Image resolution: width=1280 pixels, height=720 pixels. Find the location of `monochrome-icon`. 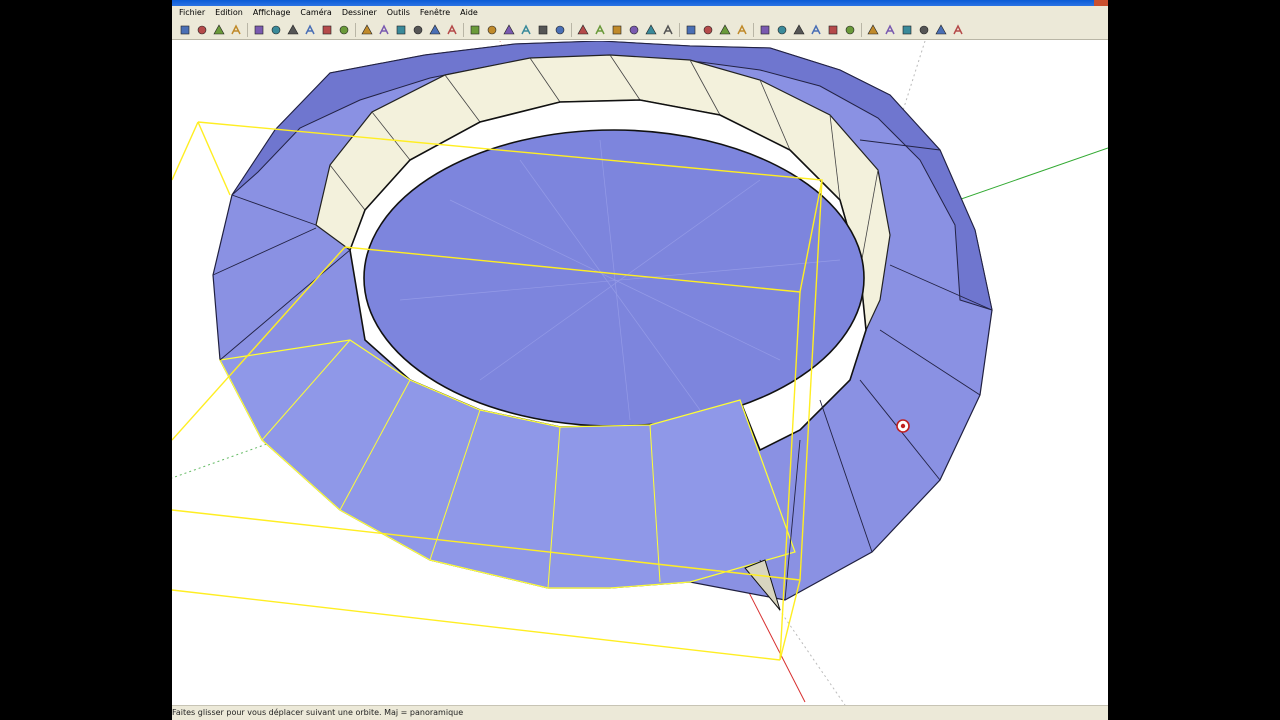

monochrome-icon is located at coordinates (958, 28).